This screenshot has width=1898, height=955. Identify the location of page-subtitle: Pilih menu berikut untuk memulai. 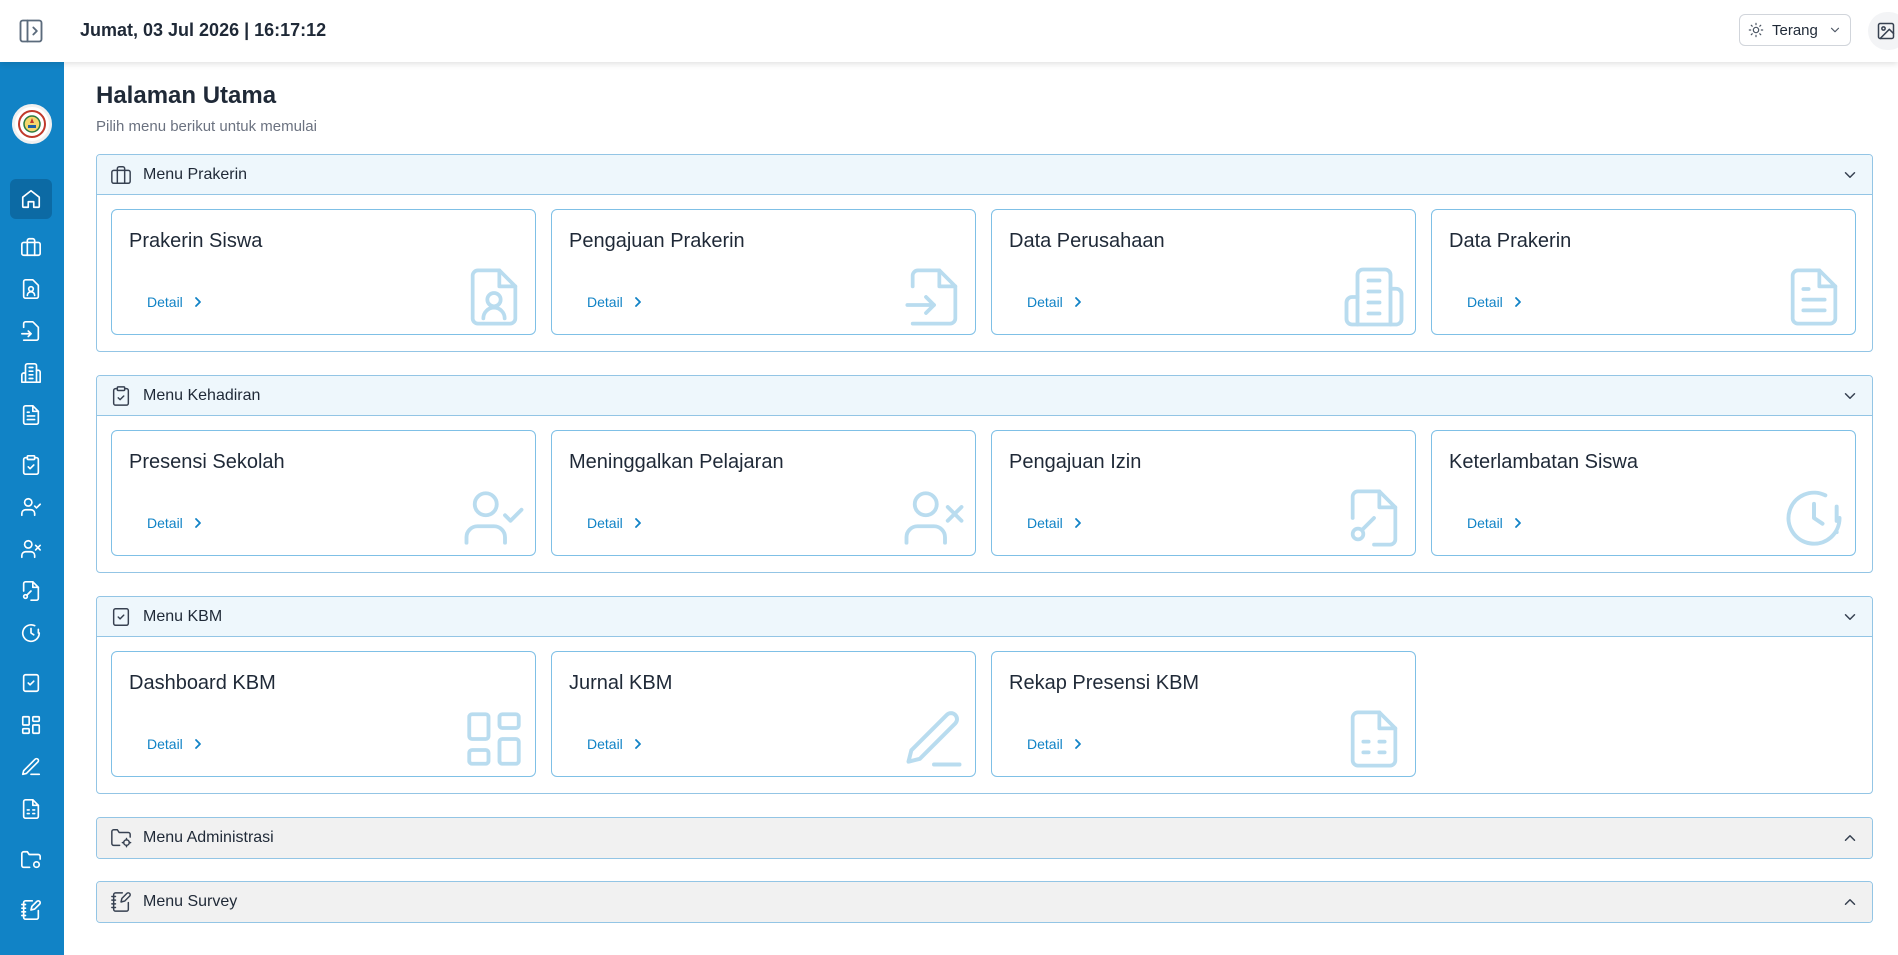
(206, 126).